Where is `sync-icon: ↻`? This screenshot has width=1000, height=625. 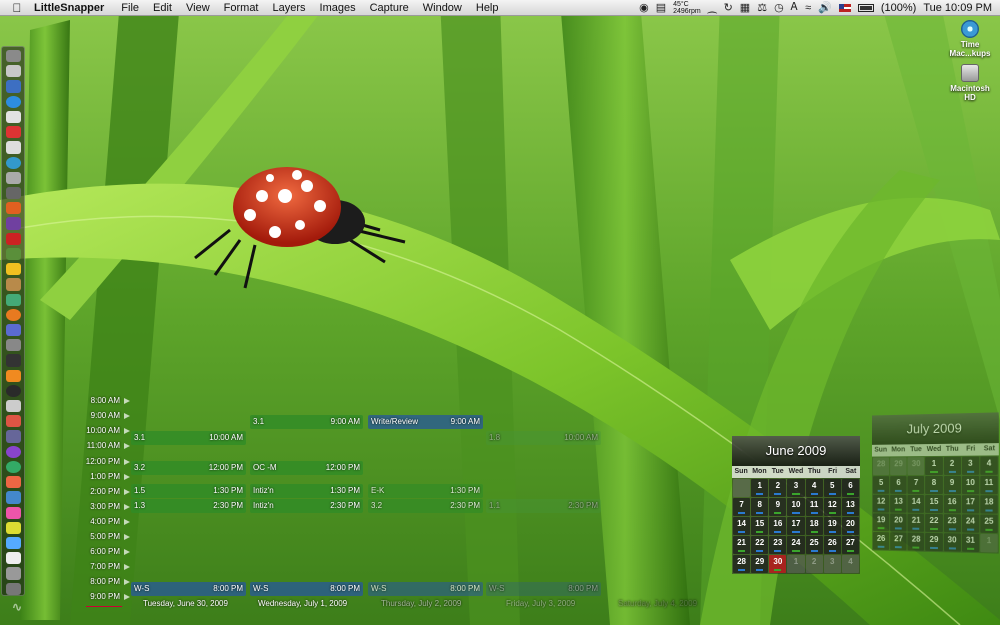 sync-icon: ↻ is located at coordinates (728, 7).